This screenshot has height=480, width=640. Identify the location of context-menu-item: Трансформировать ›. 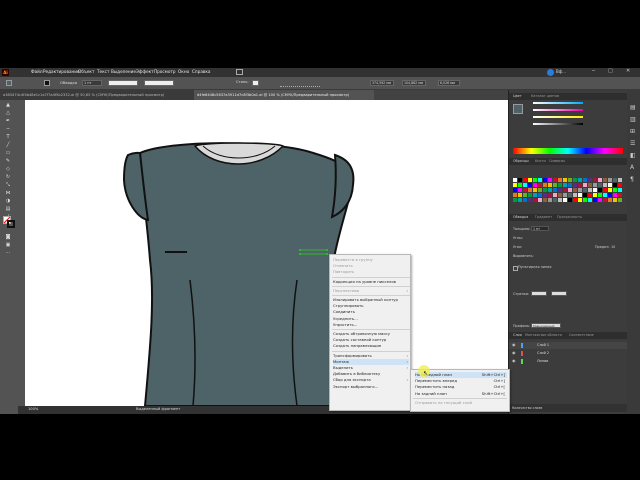
(371, 356).